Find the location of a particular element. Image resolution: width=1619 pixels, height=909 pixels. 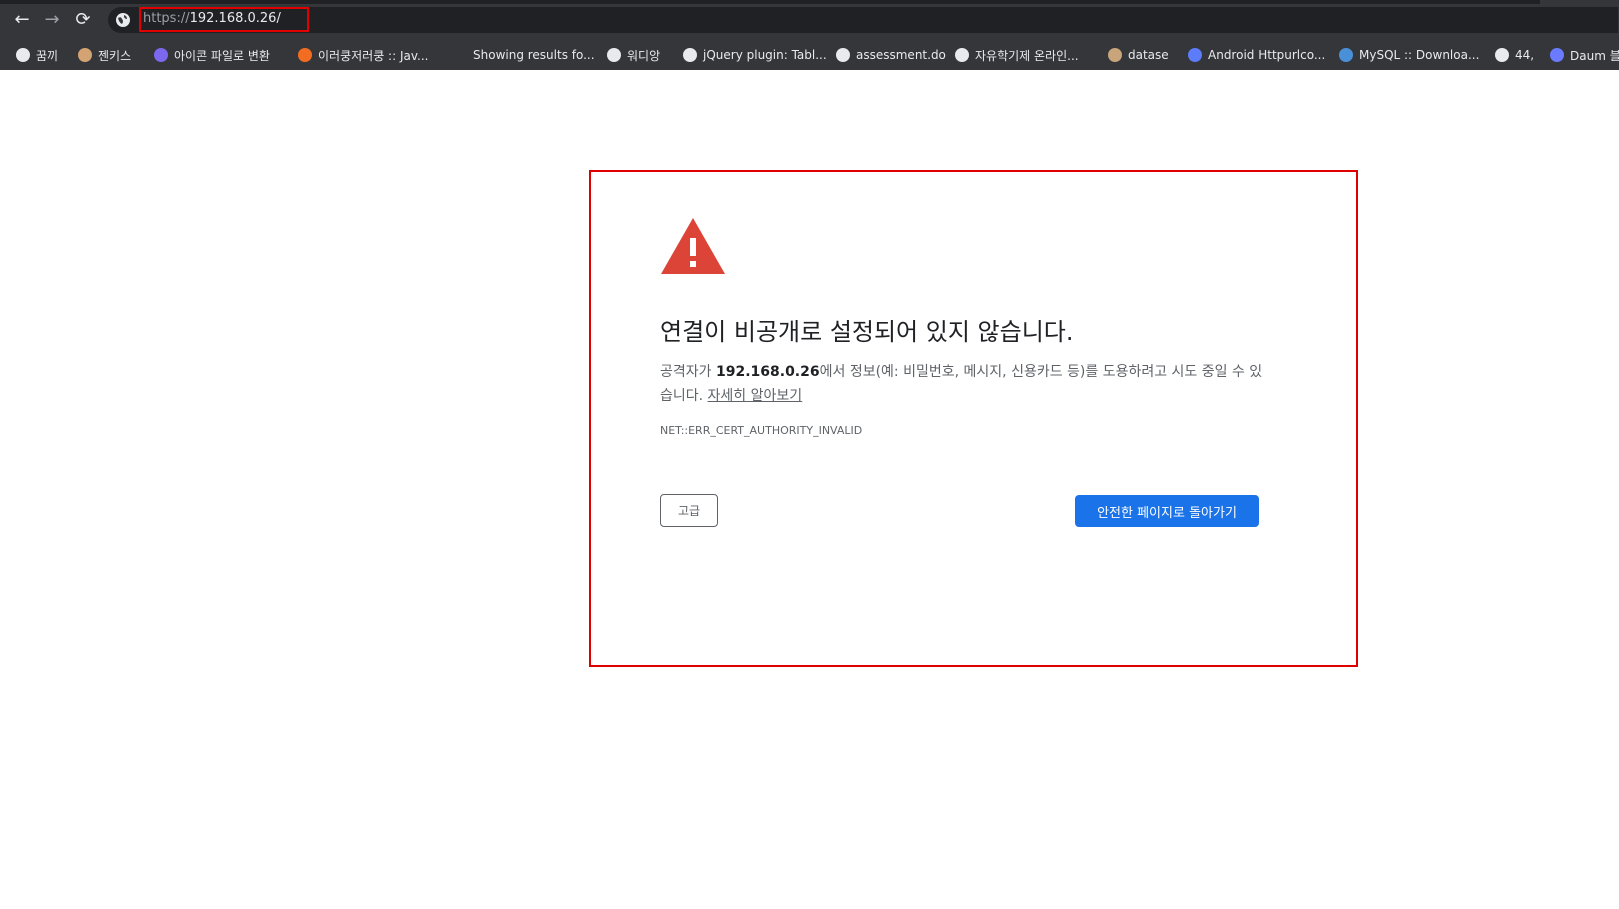

bookmark-item: Daum 블 is located at coordinates (1584, 55).